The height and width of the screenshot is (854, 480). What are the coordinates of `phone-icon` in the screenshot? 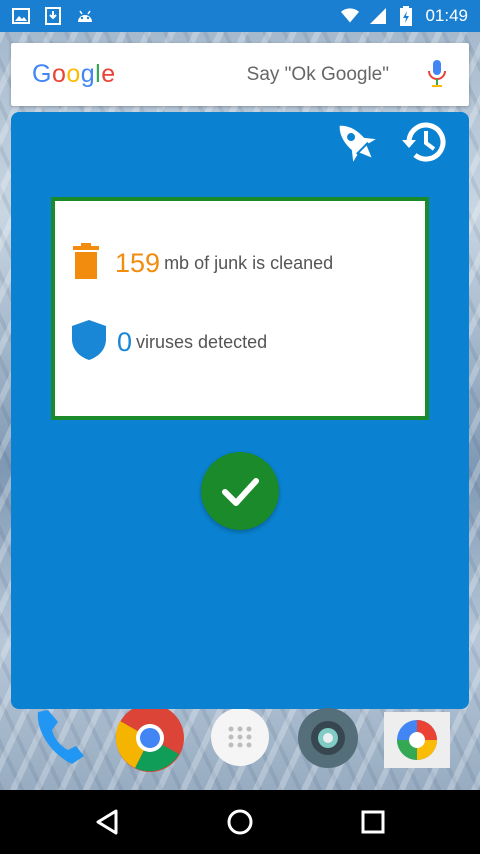 It's located at (63, 740).